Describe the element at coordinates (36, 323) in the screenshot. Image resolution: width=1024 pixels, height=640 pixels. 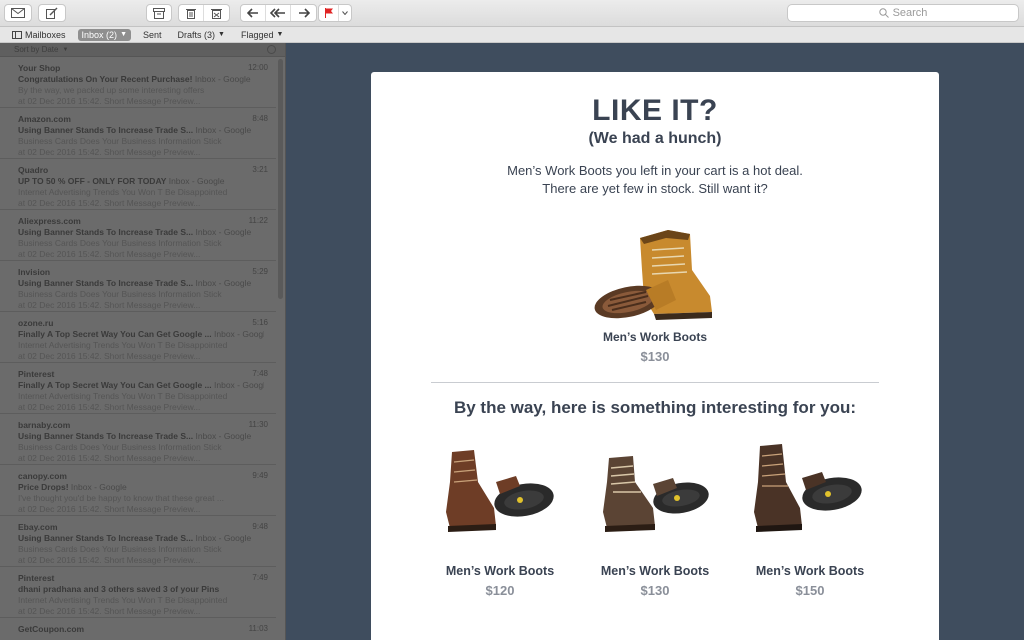
I see `message-sender: ozone.ru` at that location.